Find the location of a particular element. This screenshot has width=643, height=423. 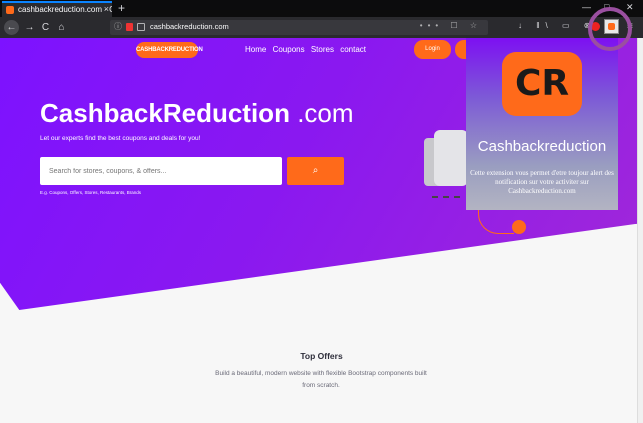

reload-button: C is located at coordinates (45, 27).